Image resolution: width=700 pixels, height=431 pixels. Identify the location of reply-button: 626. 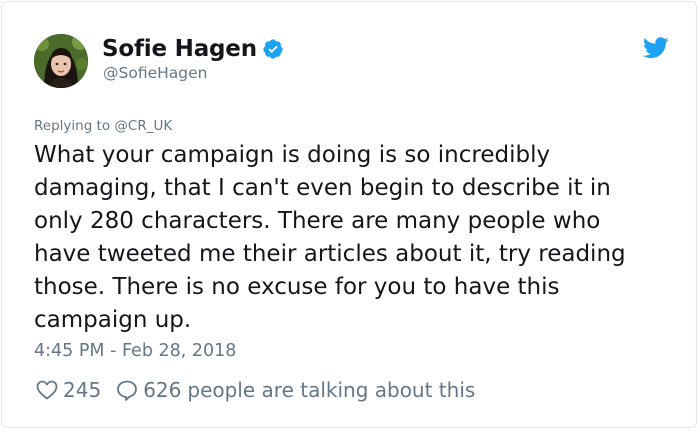
(148, 390).